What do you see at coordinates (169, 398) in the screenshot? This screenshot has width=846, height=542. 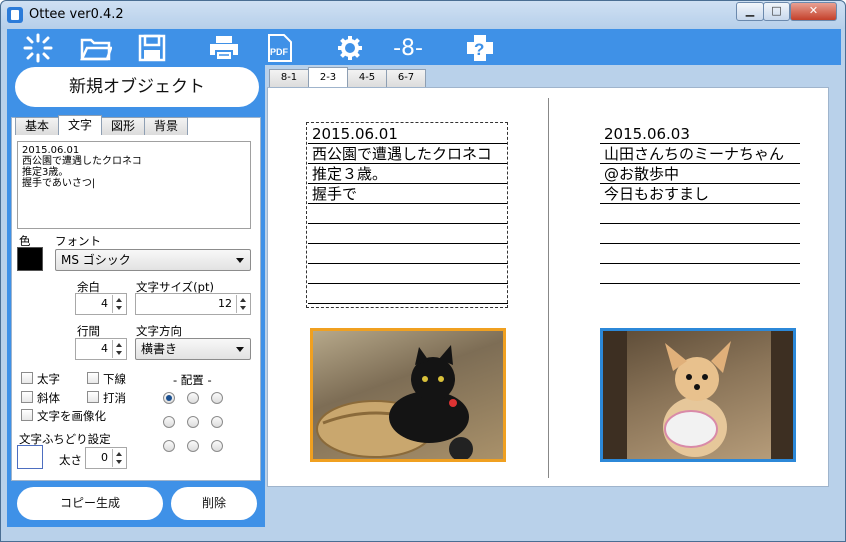 I see `align-top-left-radio` at bounding box center [169, 398].